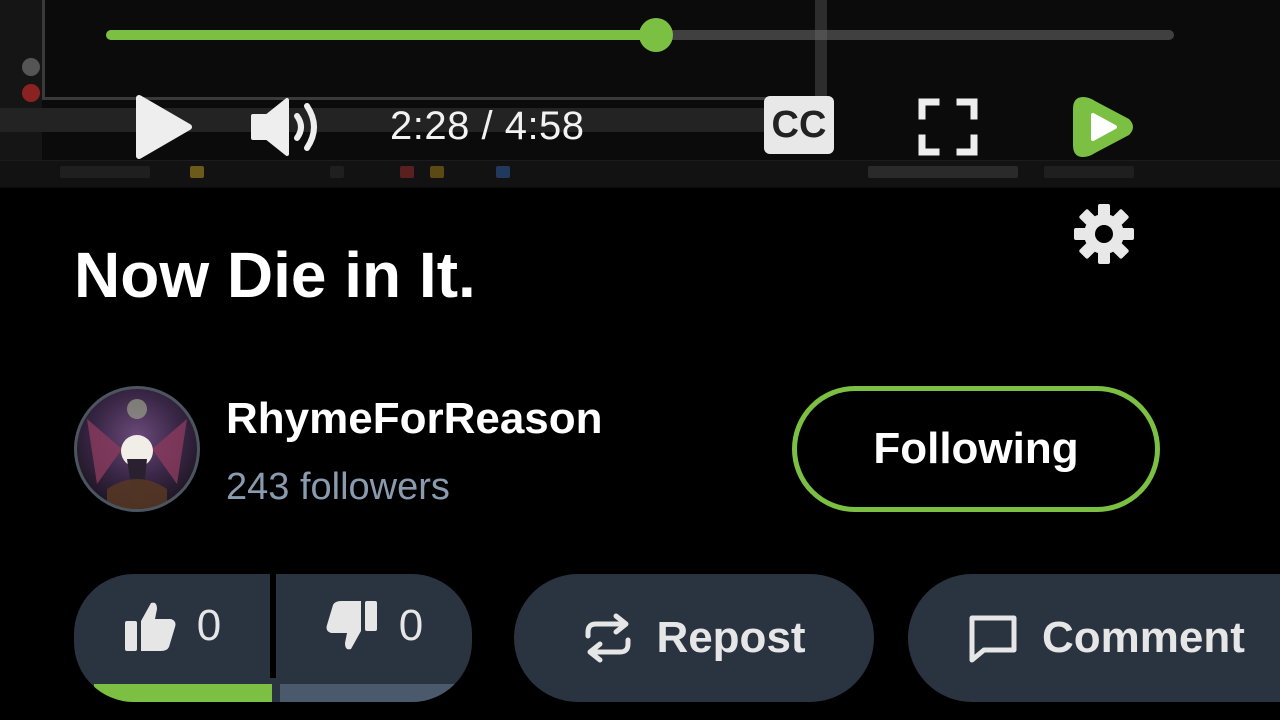 The height and width of the screenshot is (720, 1280). Describe the element at coordinates (656, 35) in the screenshot. I see `seek-handle` at that location.